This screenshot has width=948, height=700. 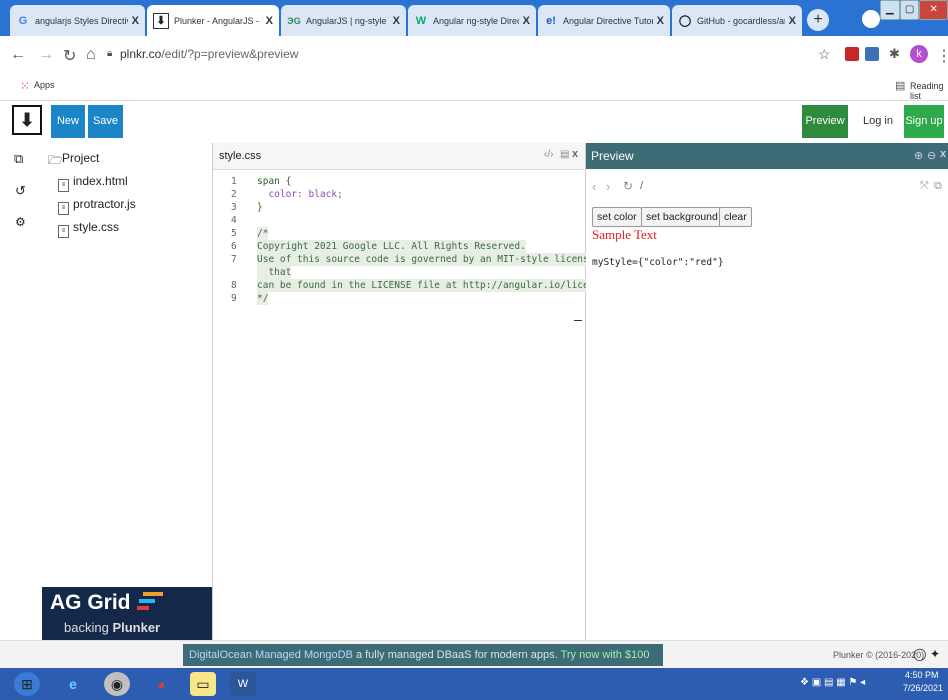 I want to click on copyright-text: Plunker © (2016-2020), so click(x=879, y=655).